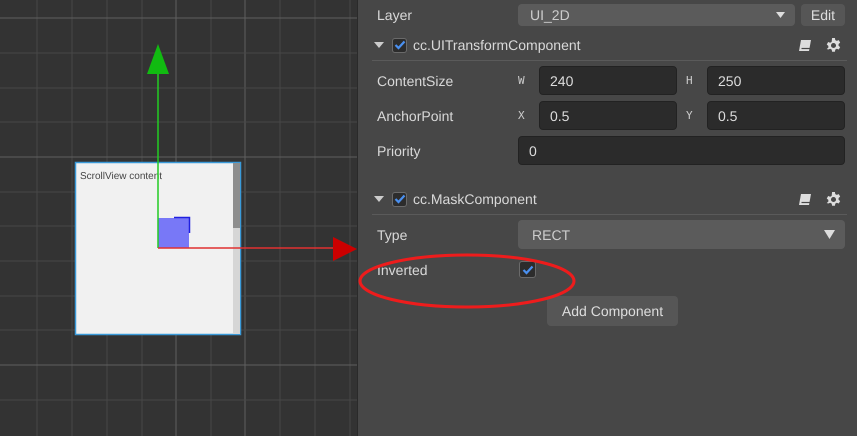 The width and height of the screenshot is (857, 436). Describe the element at coordinates (690, 115) in the screenshot. I see `axis-label: Y` at that location.